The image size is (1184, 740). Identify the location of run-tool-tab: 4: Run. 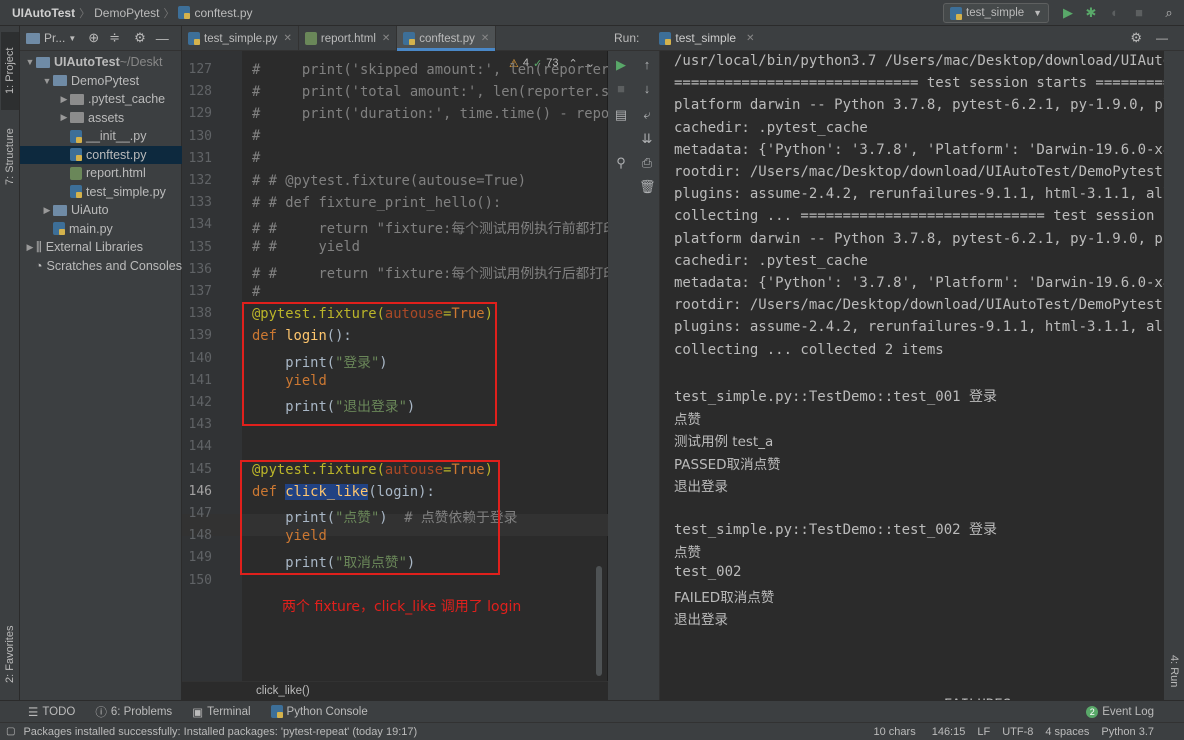
(1174, 671).